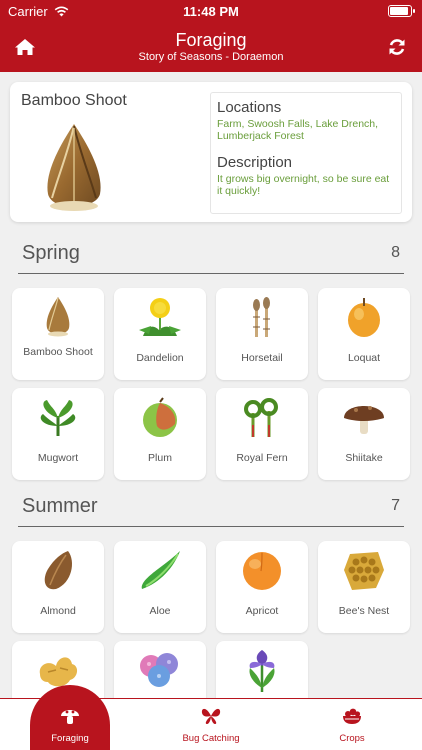 This screenshot has width=422, height=750. I want to click on item-tile-dandelion: Dandelion, so click(160, 334).